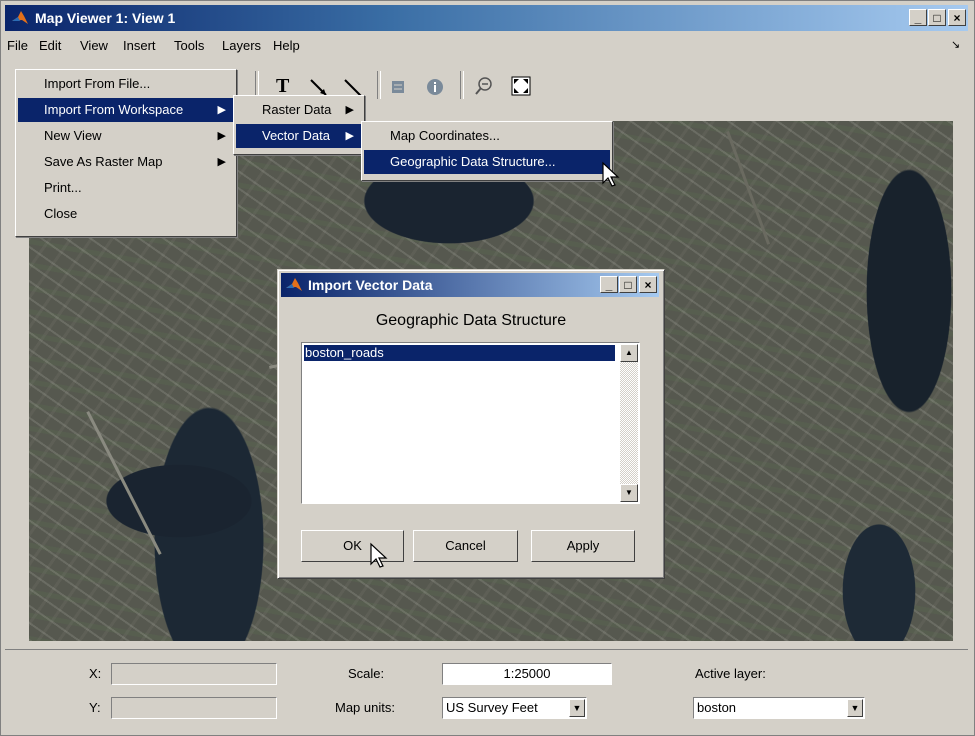 This screenshot has width=975, height=736. What do you see at coordinates (648, 284) in the screenshot?
I see `dialog-close-button: ×` at bounding box center [648, 284].